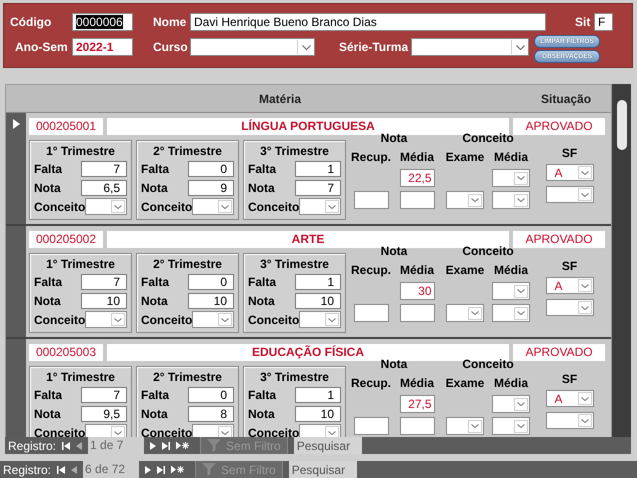 The height and width of the screenshot is (478, 637). I want to click on record-position-field: 1 de 7, so click(116, 445).